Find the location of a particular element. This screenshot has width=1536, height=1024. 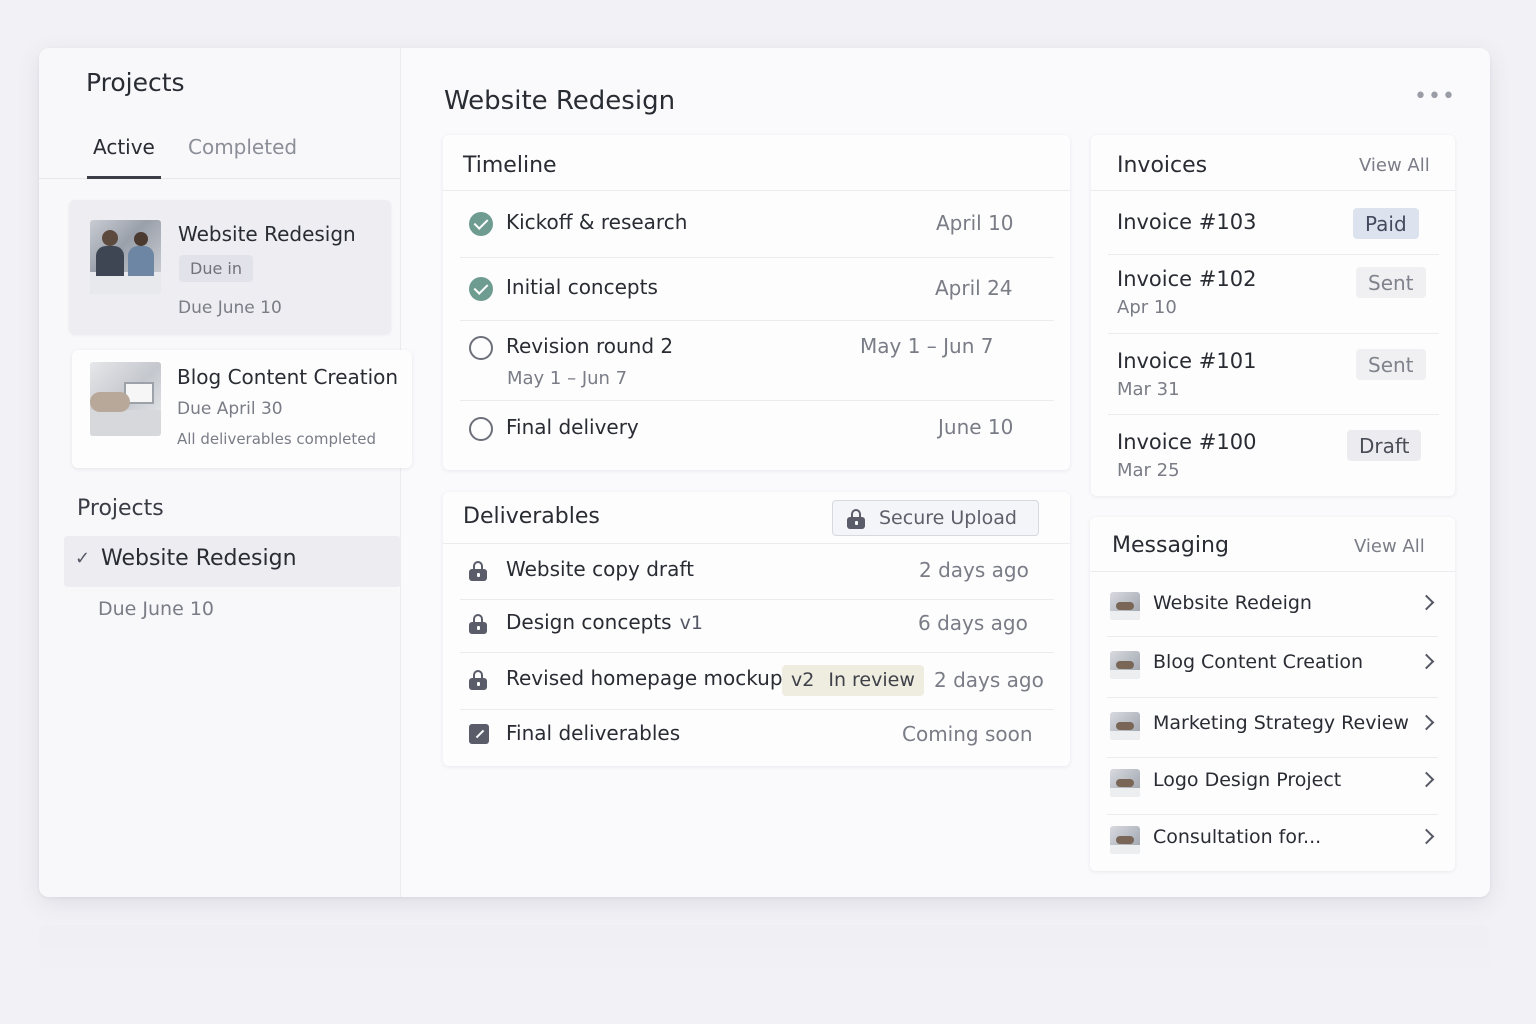

secure-upload-button: Secure Upload is located at coordinates (935, 518).